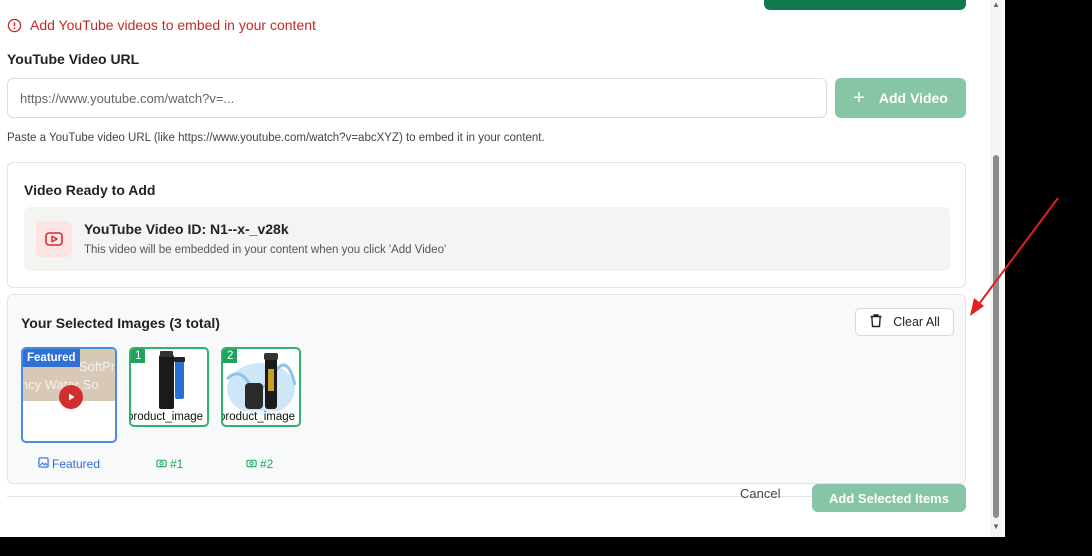  I want to click on cancel-button: Cancel, so click(760, 493).